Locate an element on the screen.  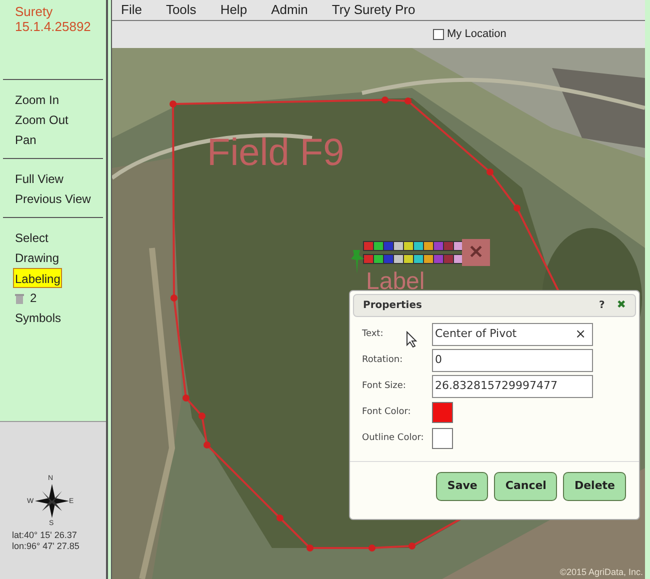
copyright-text: ©2015 AgriData, Inc. is located at coordinates (601, 572).